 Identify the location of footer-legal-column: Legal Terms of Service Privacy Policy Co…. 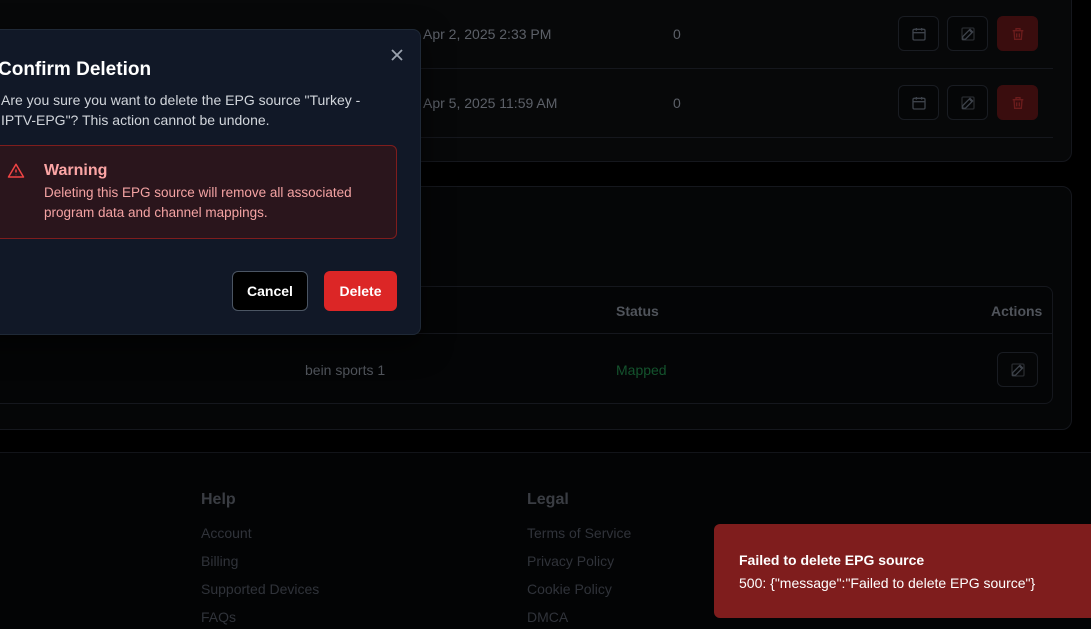
(579, 560).